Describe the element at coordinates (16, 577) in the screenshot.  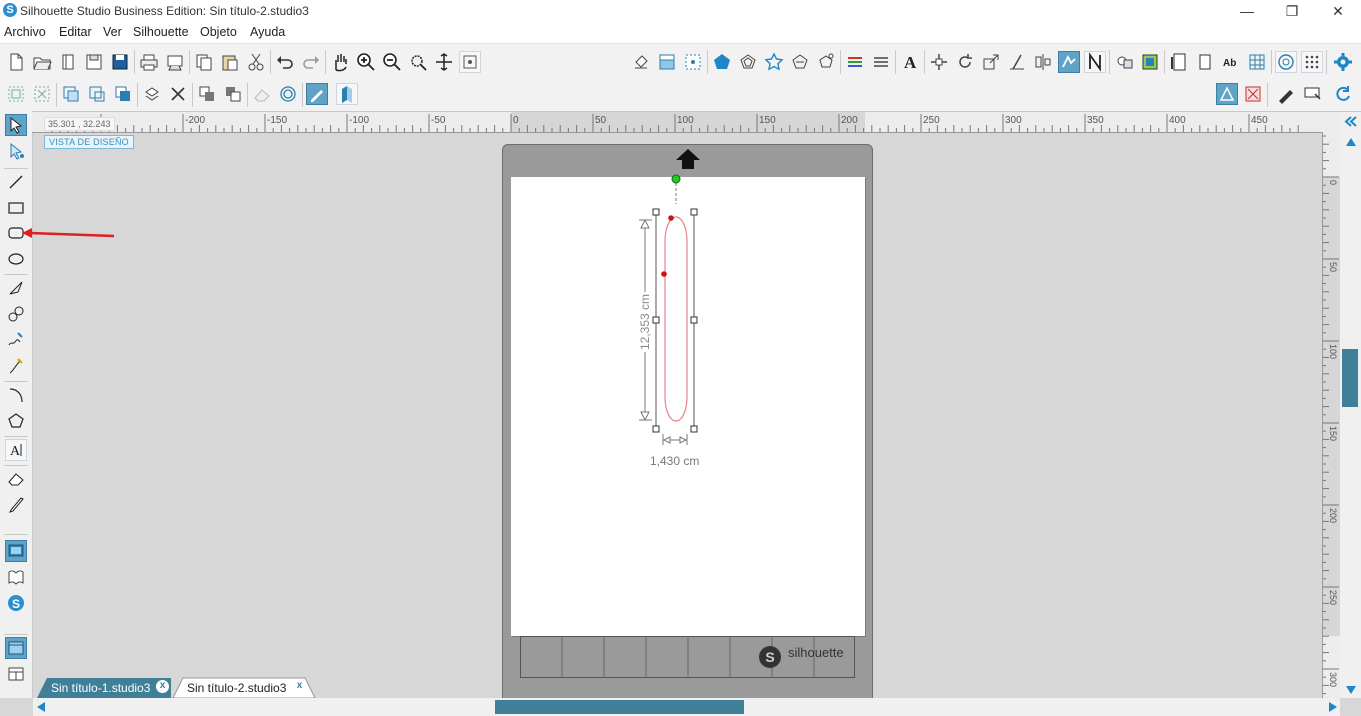
I see `library-icon` at that location.